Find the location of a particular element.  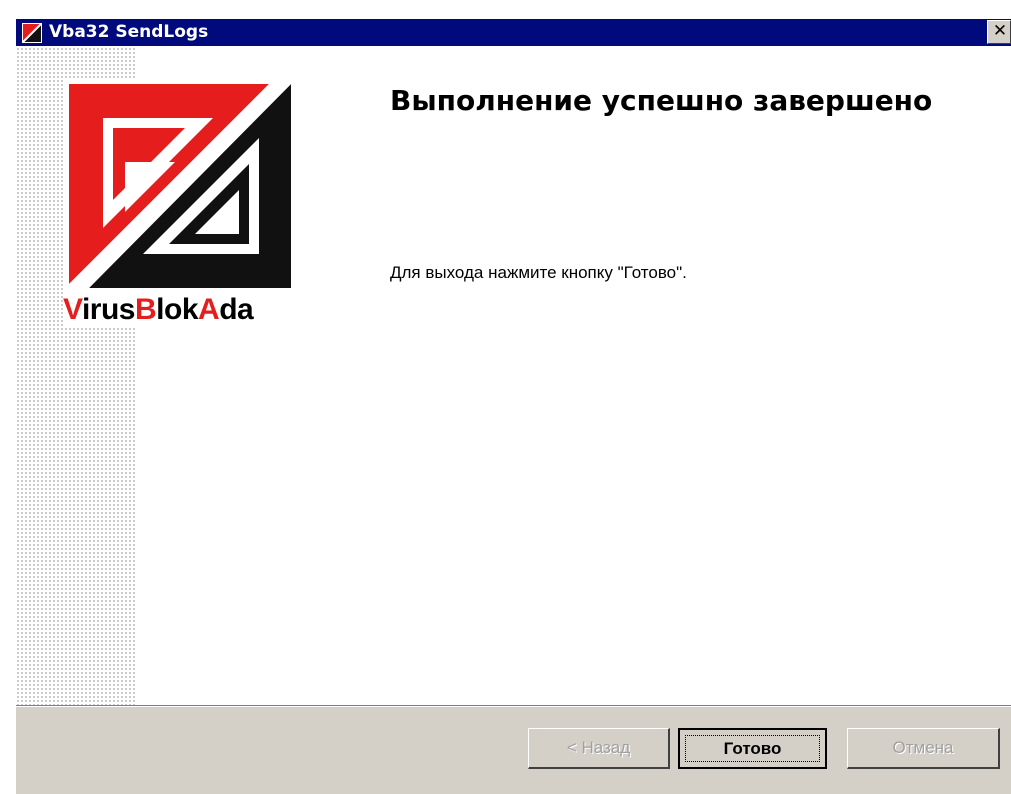

cancel-button: Отмена is located at coordinates (923, 748).